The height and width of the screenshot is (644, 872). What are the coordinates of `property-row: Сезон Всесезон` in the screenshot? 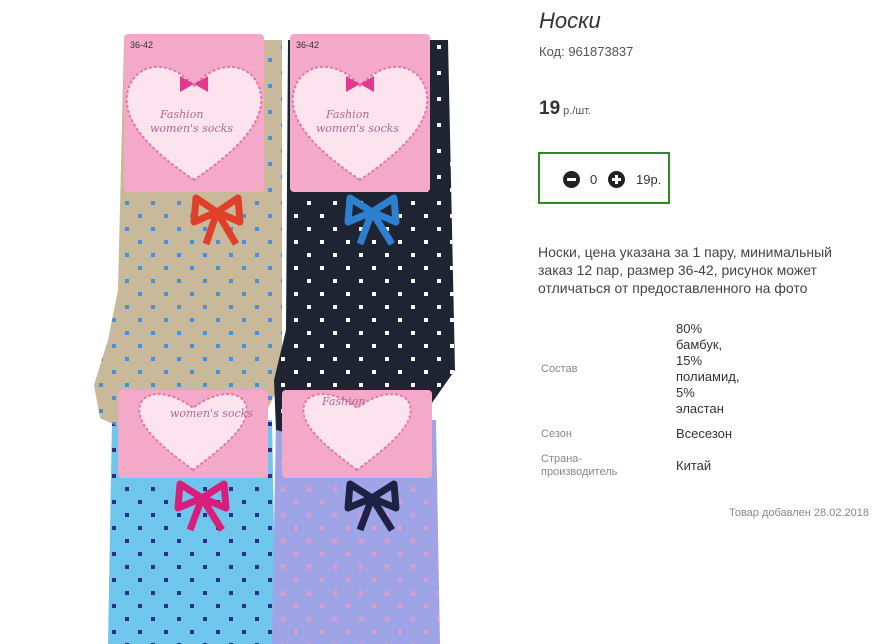 It's located at (652, 434).